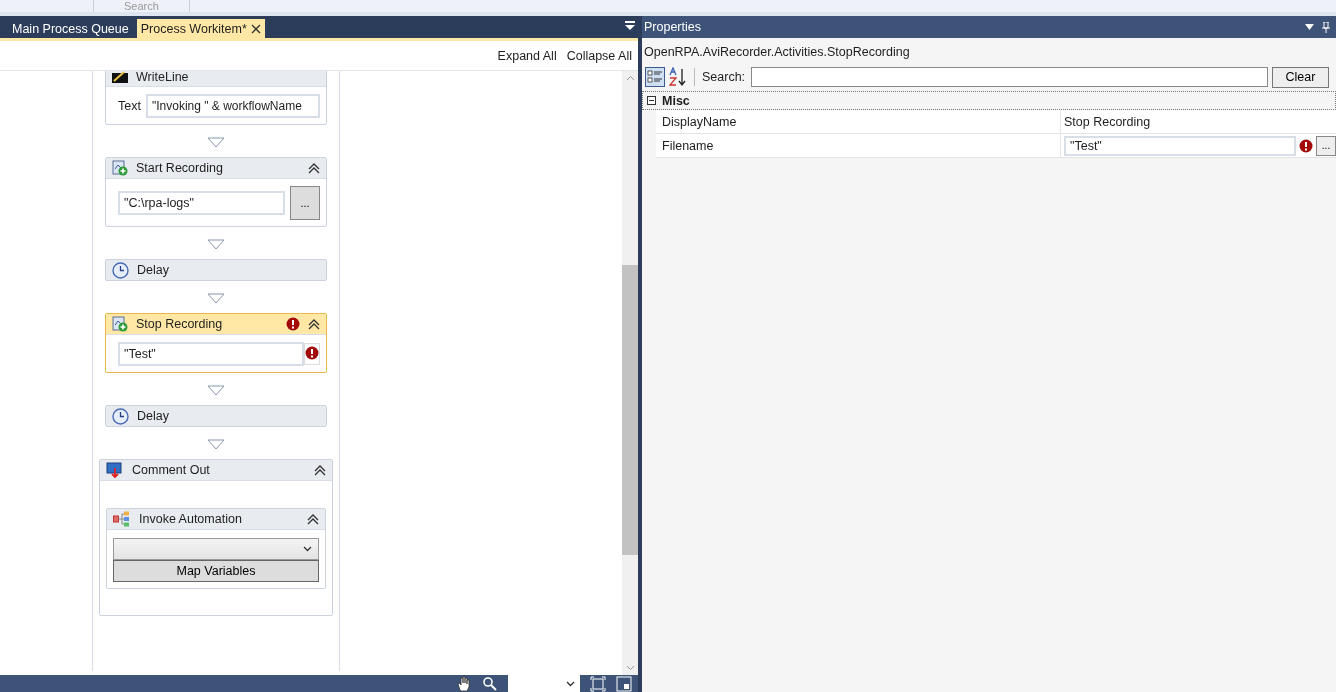  I want to click on dropdown, so click(216, 549).